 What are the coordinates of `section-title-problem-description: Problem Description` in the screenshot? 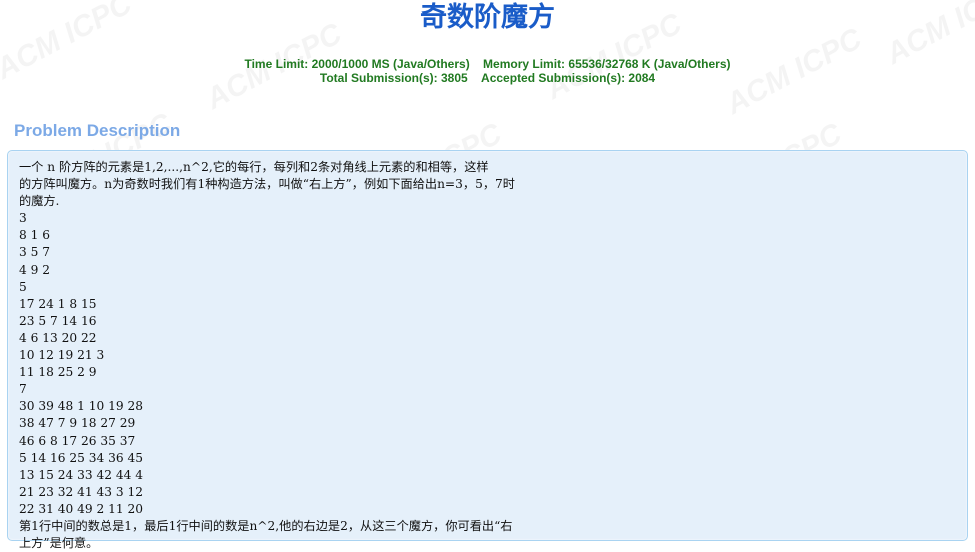 It's located at (97, 130).